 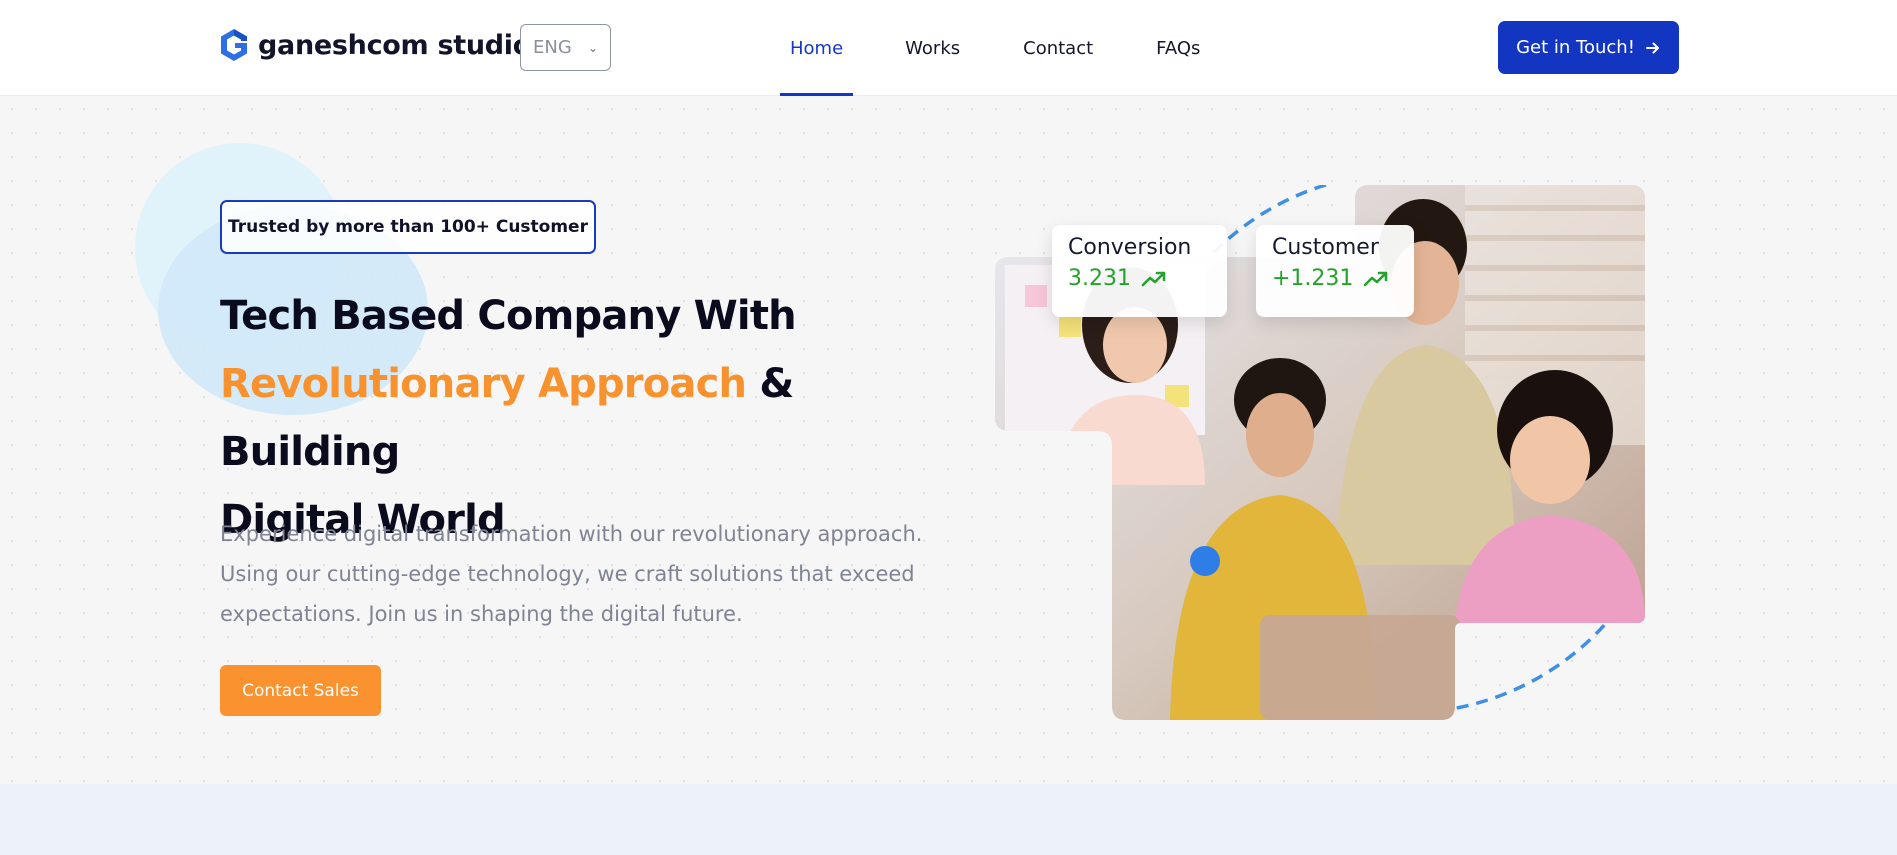 What do you see at coordinates (1652, 47) in the screenshot?
I see `arrow-right-icon` at bounding box center [1652, 47].